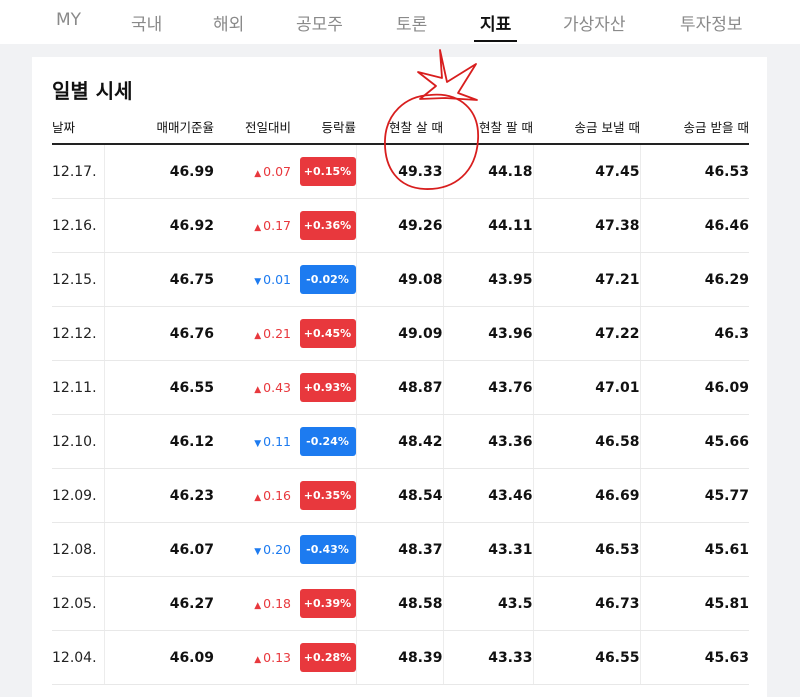 This screenshot has height=697, width=800. Describe the element at coordinates (694, 333) in the screenshot. I see `cell-receive: 46.3` at that location.